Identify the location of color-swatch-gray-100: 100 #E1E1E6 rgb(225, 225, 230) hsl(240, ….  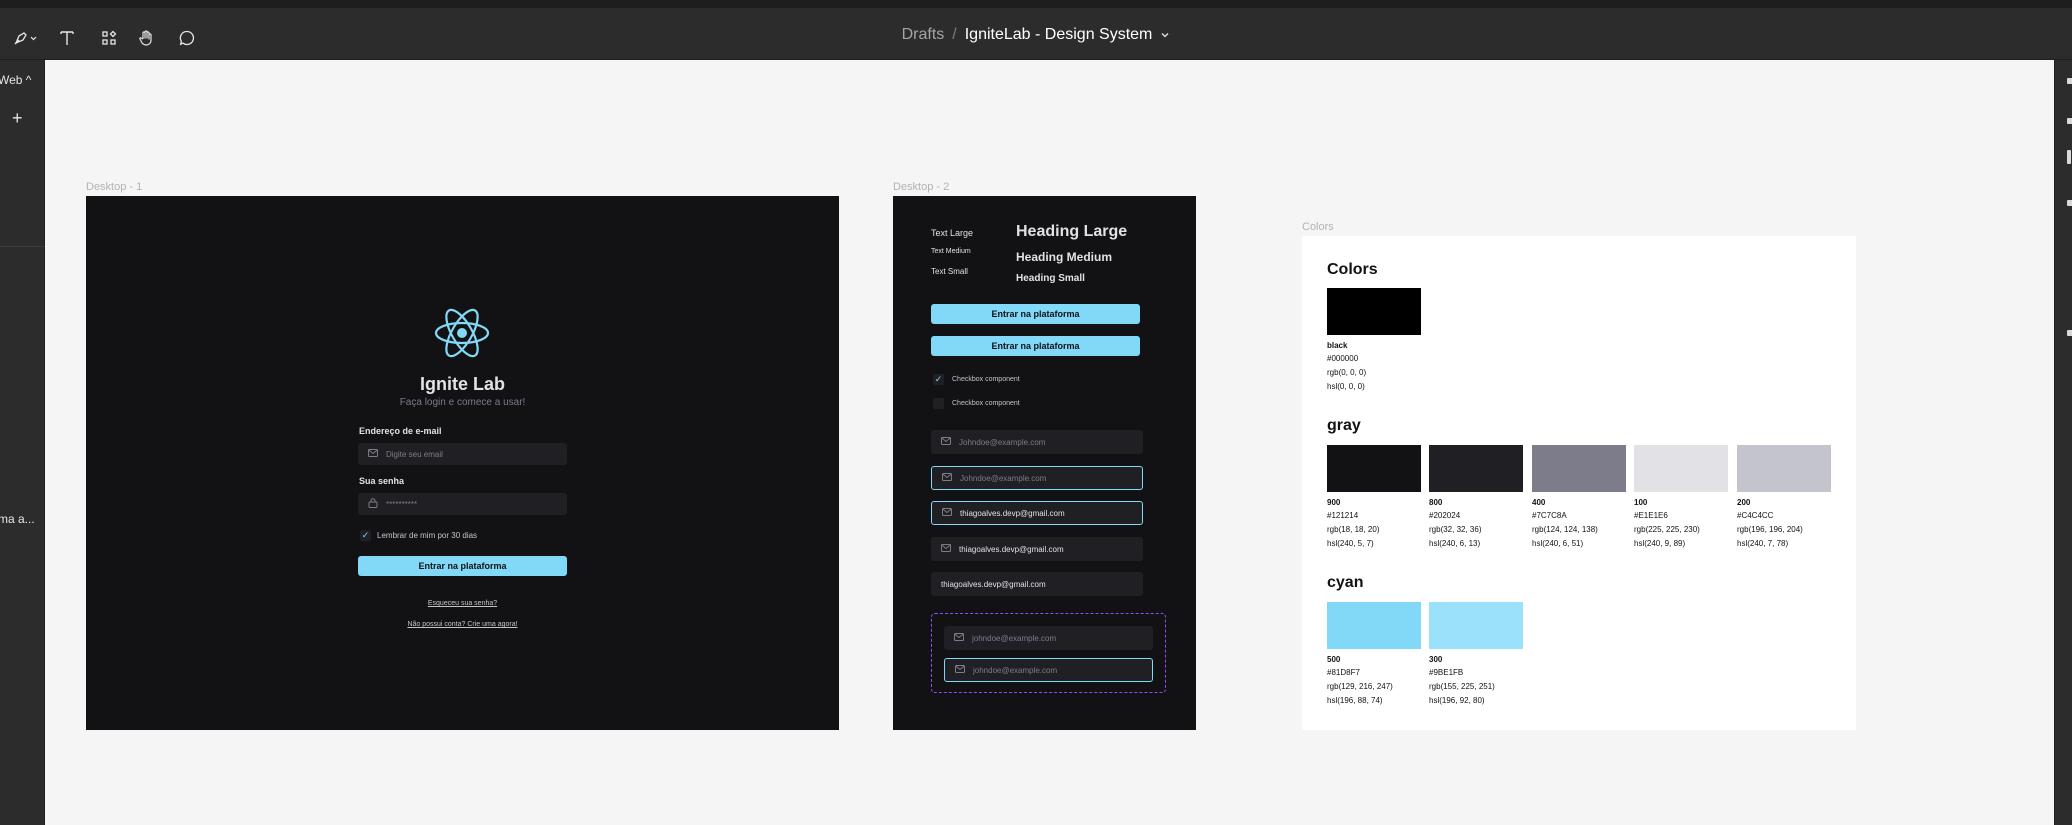
(1681, 498).